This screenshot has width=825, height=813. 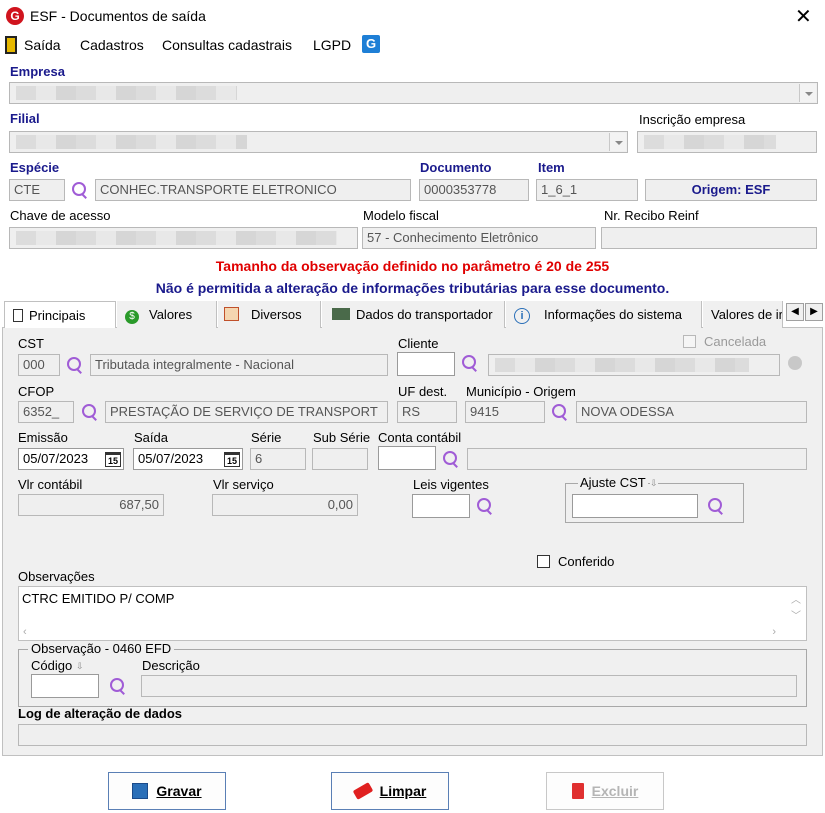 What do you see at coordinates (774, 632) in the screenshot?
I see `obs-scroll-right-icon: ›` at bounding box center [774, 632].